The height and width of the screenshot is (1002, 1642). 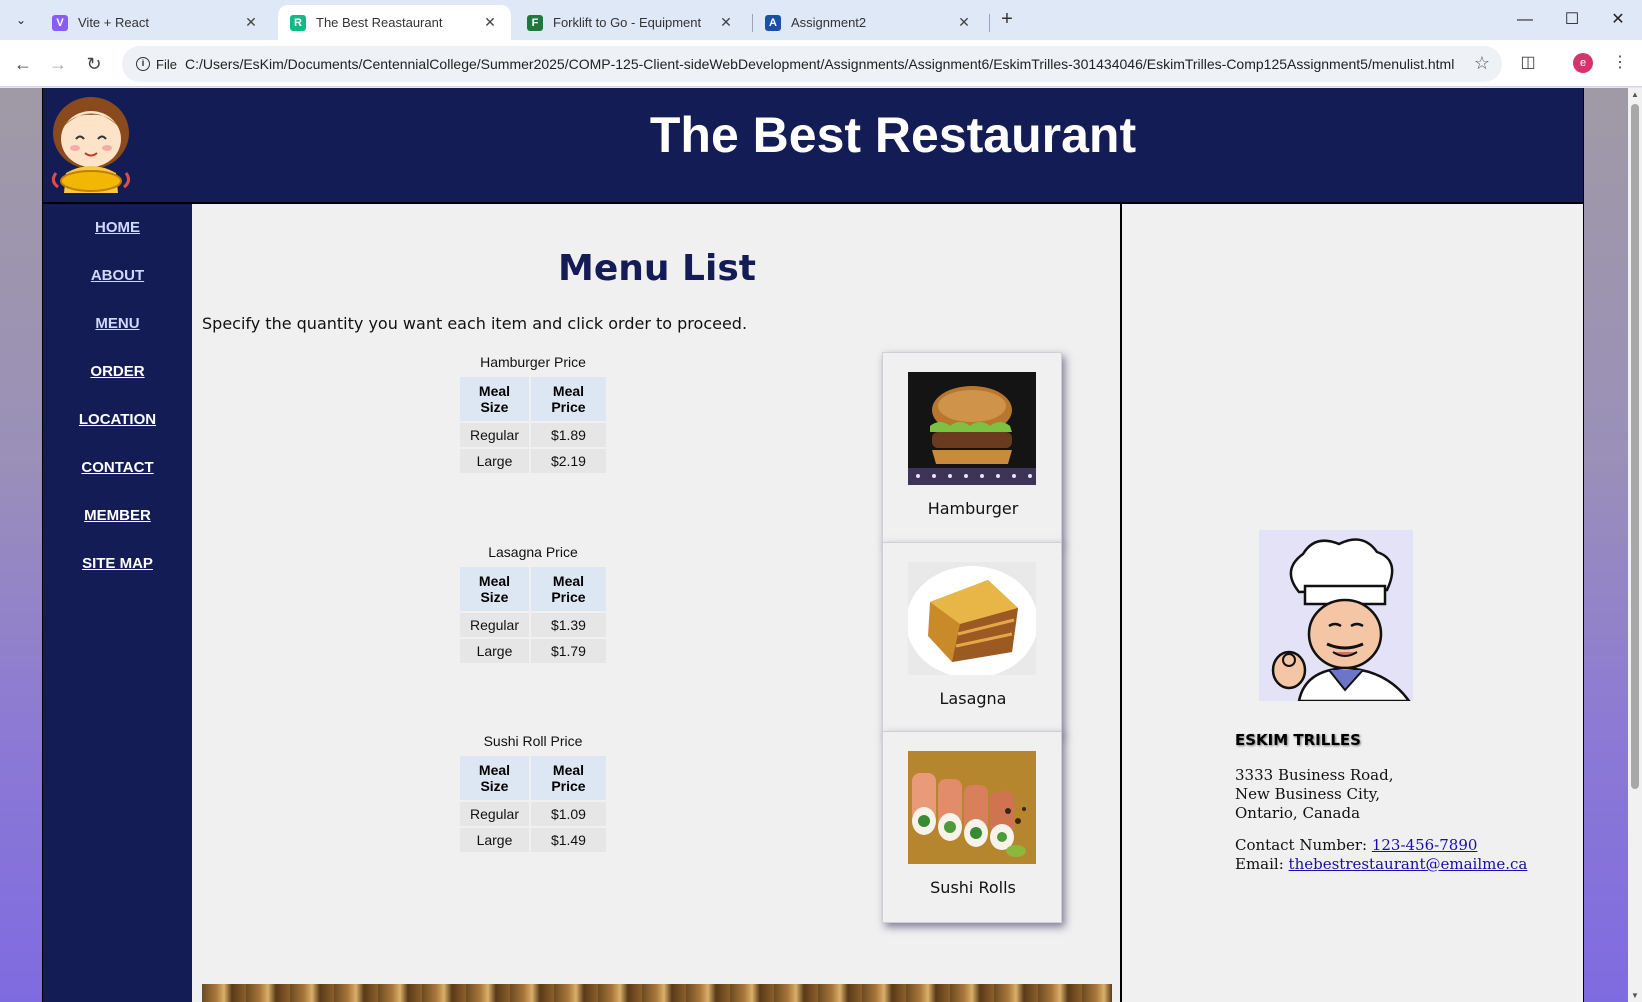 I want to click on tab-best-restaurant: R The Best Reastaurant ✕, so click(x=394, y=22).